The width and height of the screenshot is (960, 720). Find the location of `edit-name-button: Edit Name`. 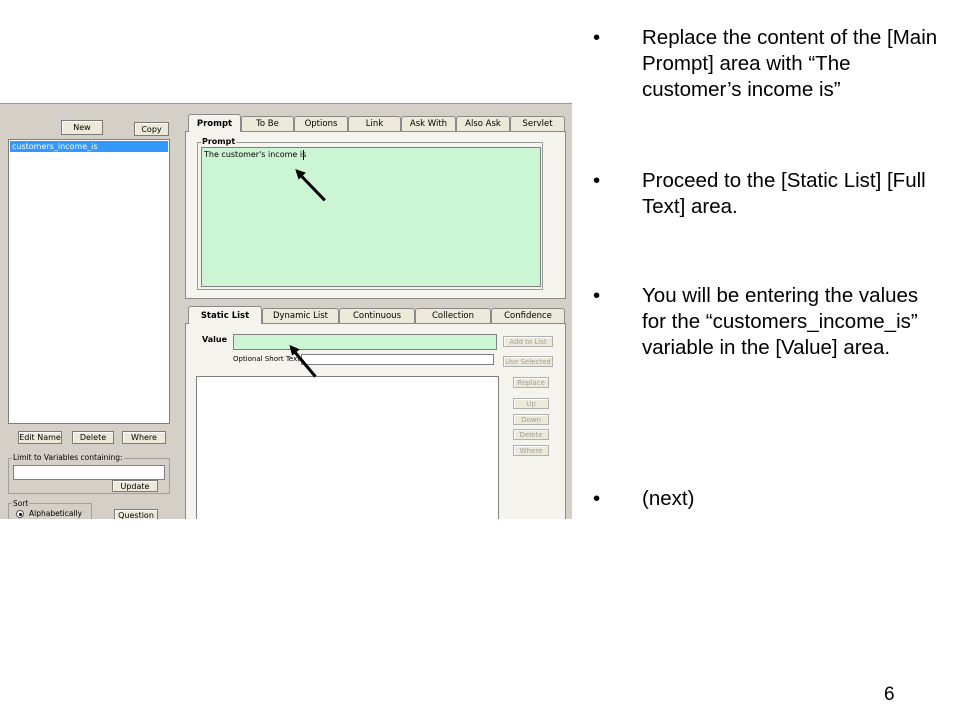

edit-name-button: Edit Name is located at coordinates (40, 437).